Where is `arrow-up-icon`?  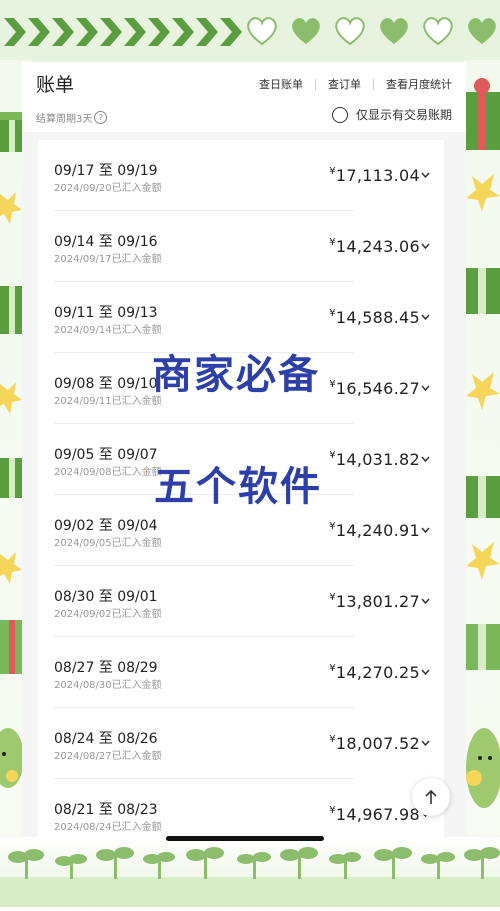 arrow-up-icon is located at coordinates (431, 796).